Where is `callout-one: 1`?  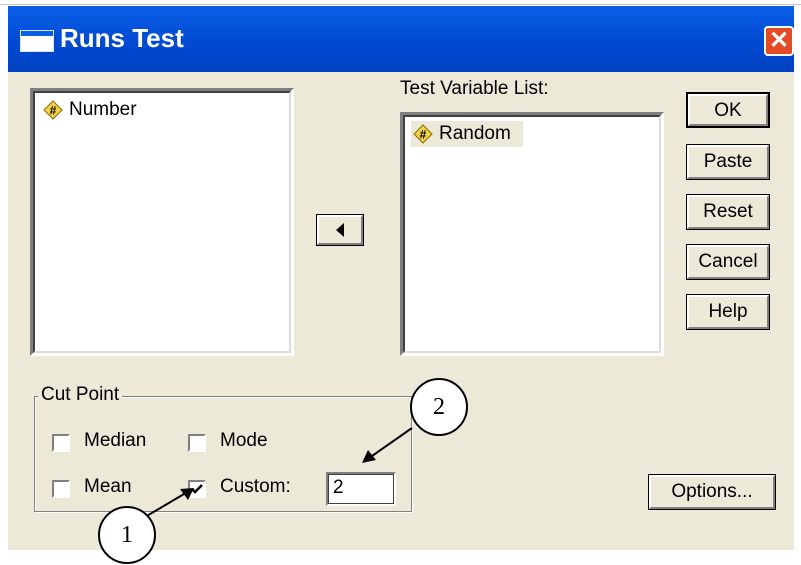 callout-one: 1 is located at coordinates (127, 535).